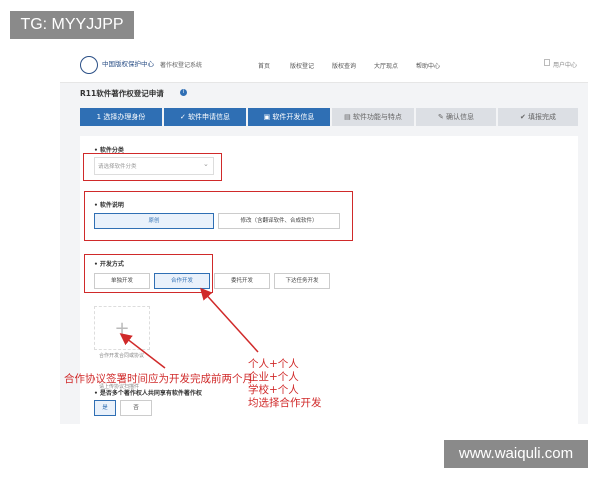 This screenshot has width=600, height=480. Describe the element at coordinates (229, 320) in the screenshot. I see `arrow-to-cooperative` at that location.